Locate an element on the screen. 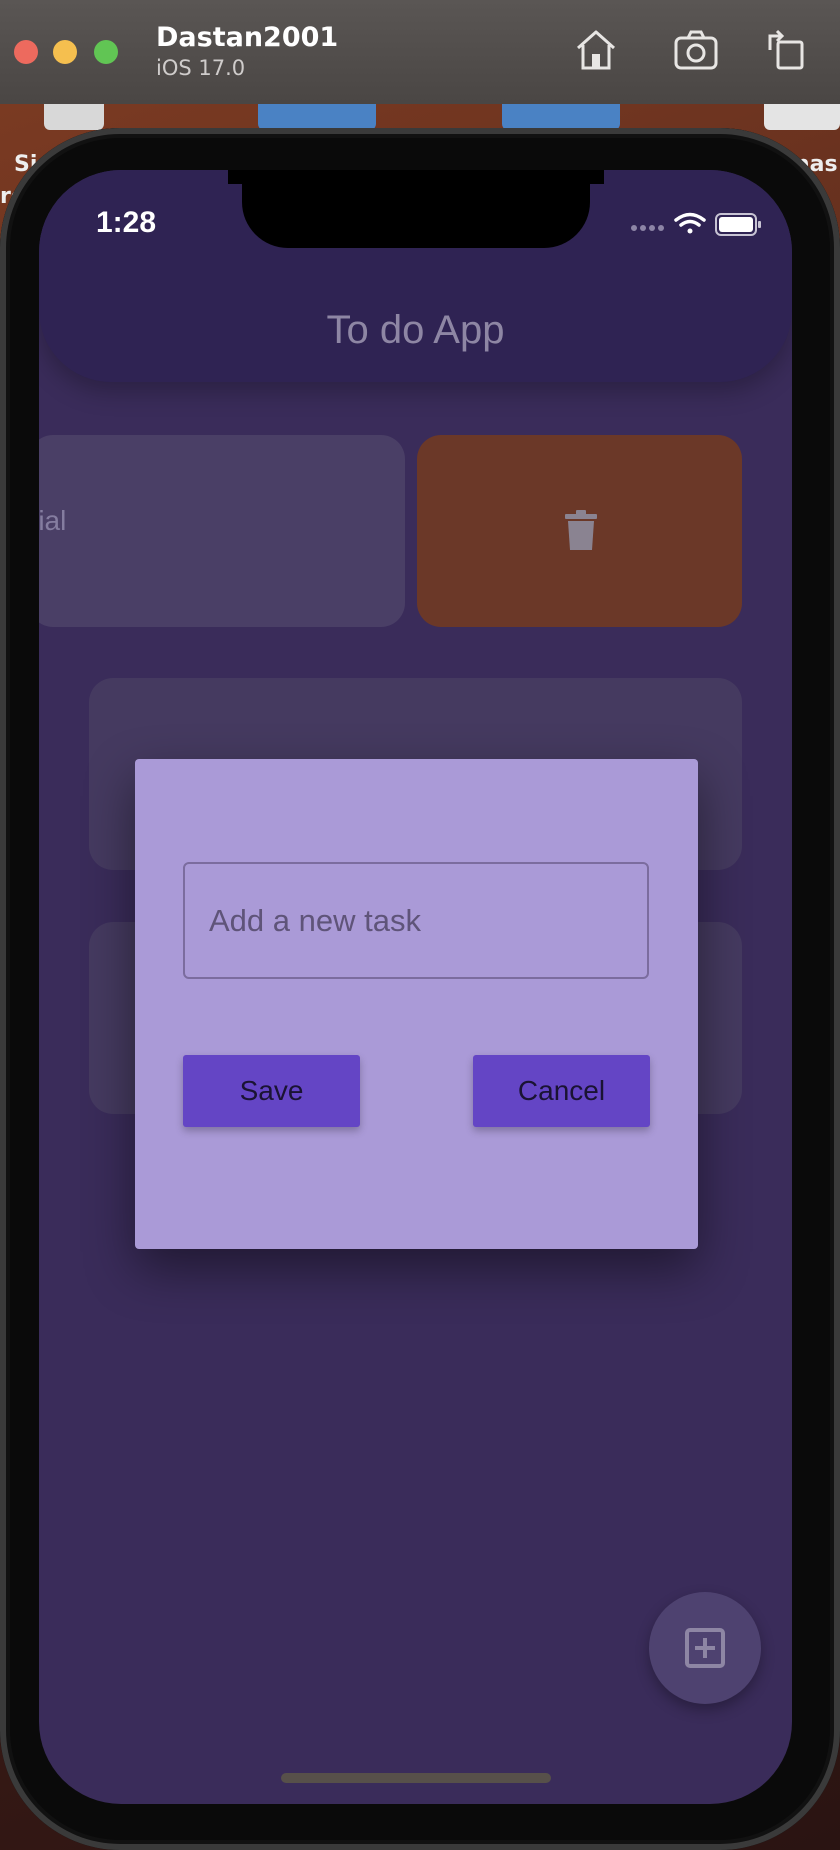 The height and width of the screenshot is (1850, 840). rotate-icon is located at coordinates (786, 50).